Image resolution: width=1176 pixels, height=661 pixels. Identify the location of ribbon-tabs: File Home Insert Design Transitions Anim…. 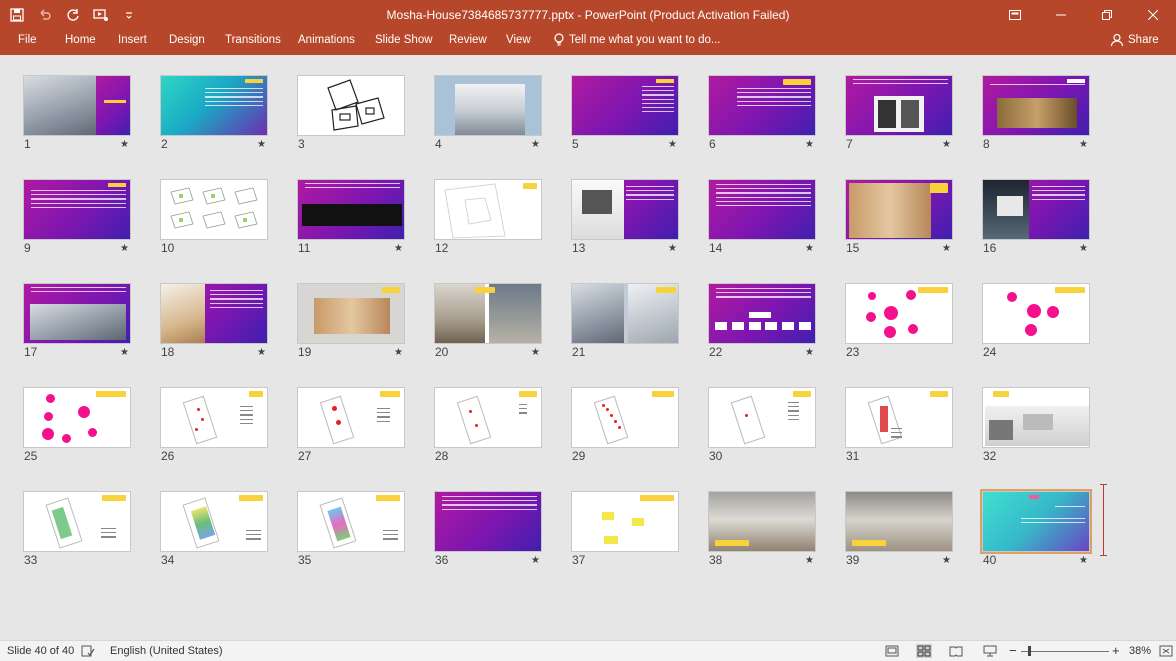
(588, 42).